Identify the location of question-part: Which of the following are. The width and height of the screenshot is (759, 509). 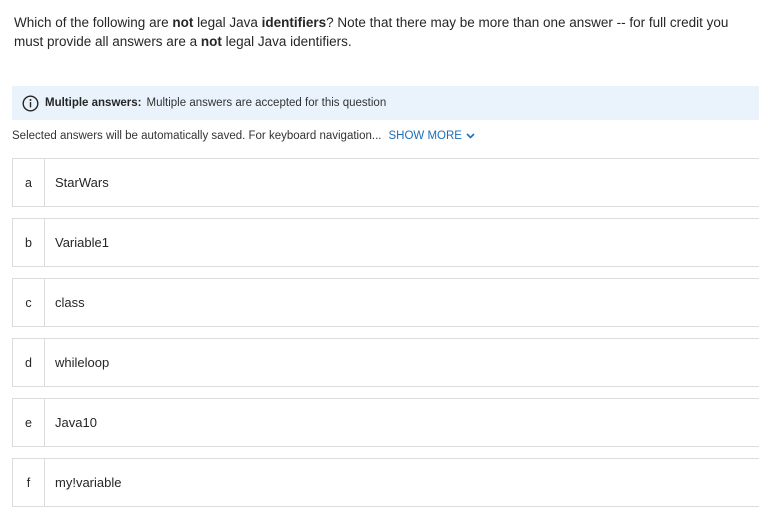
(93, 22).